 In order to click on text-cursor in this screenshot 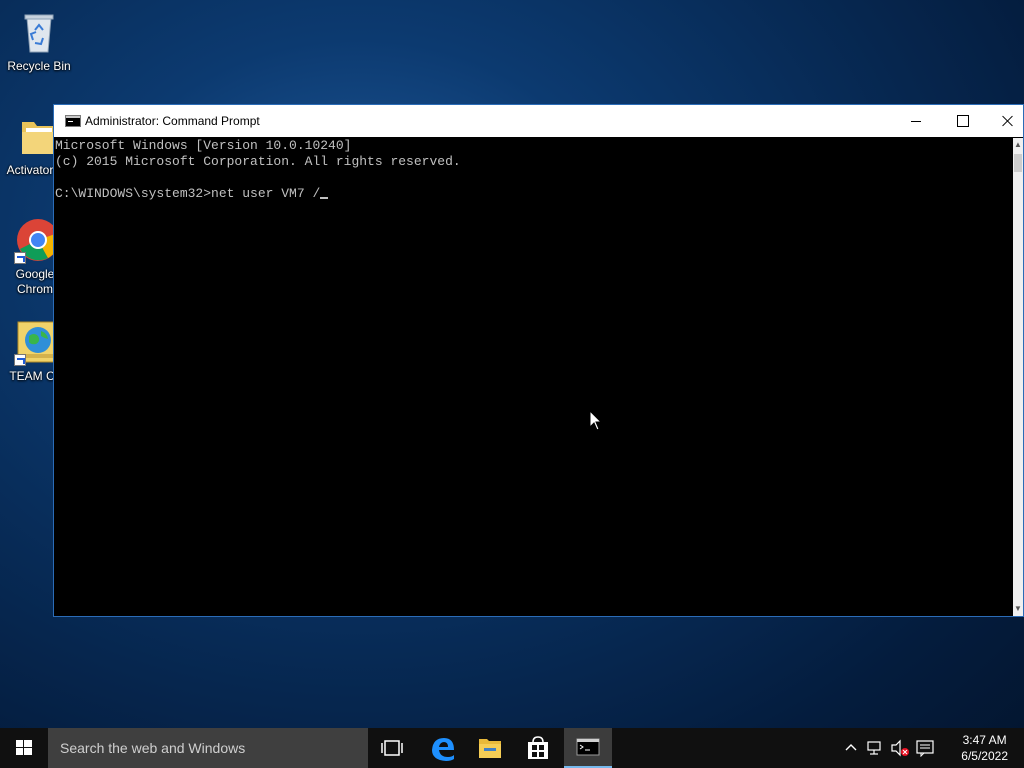, I will do `click(324, 198)`.